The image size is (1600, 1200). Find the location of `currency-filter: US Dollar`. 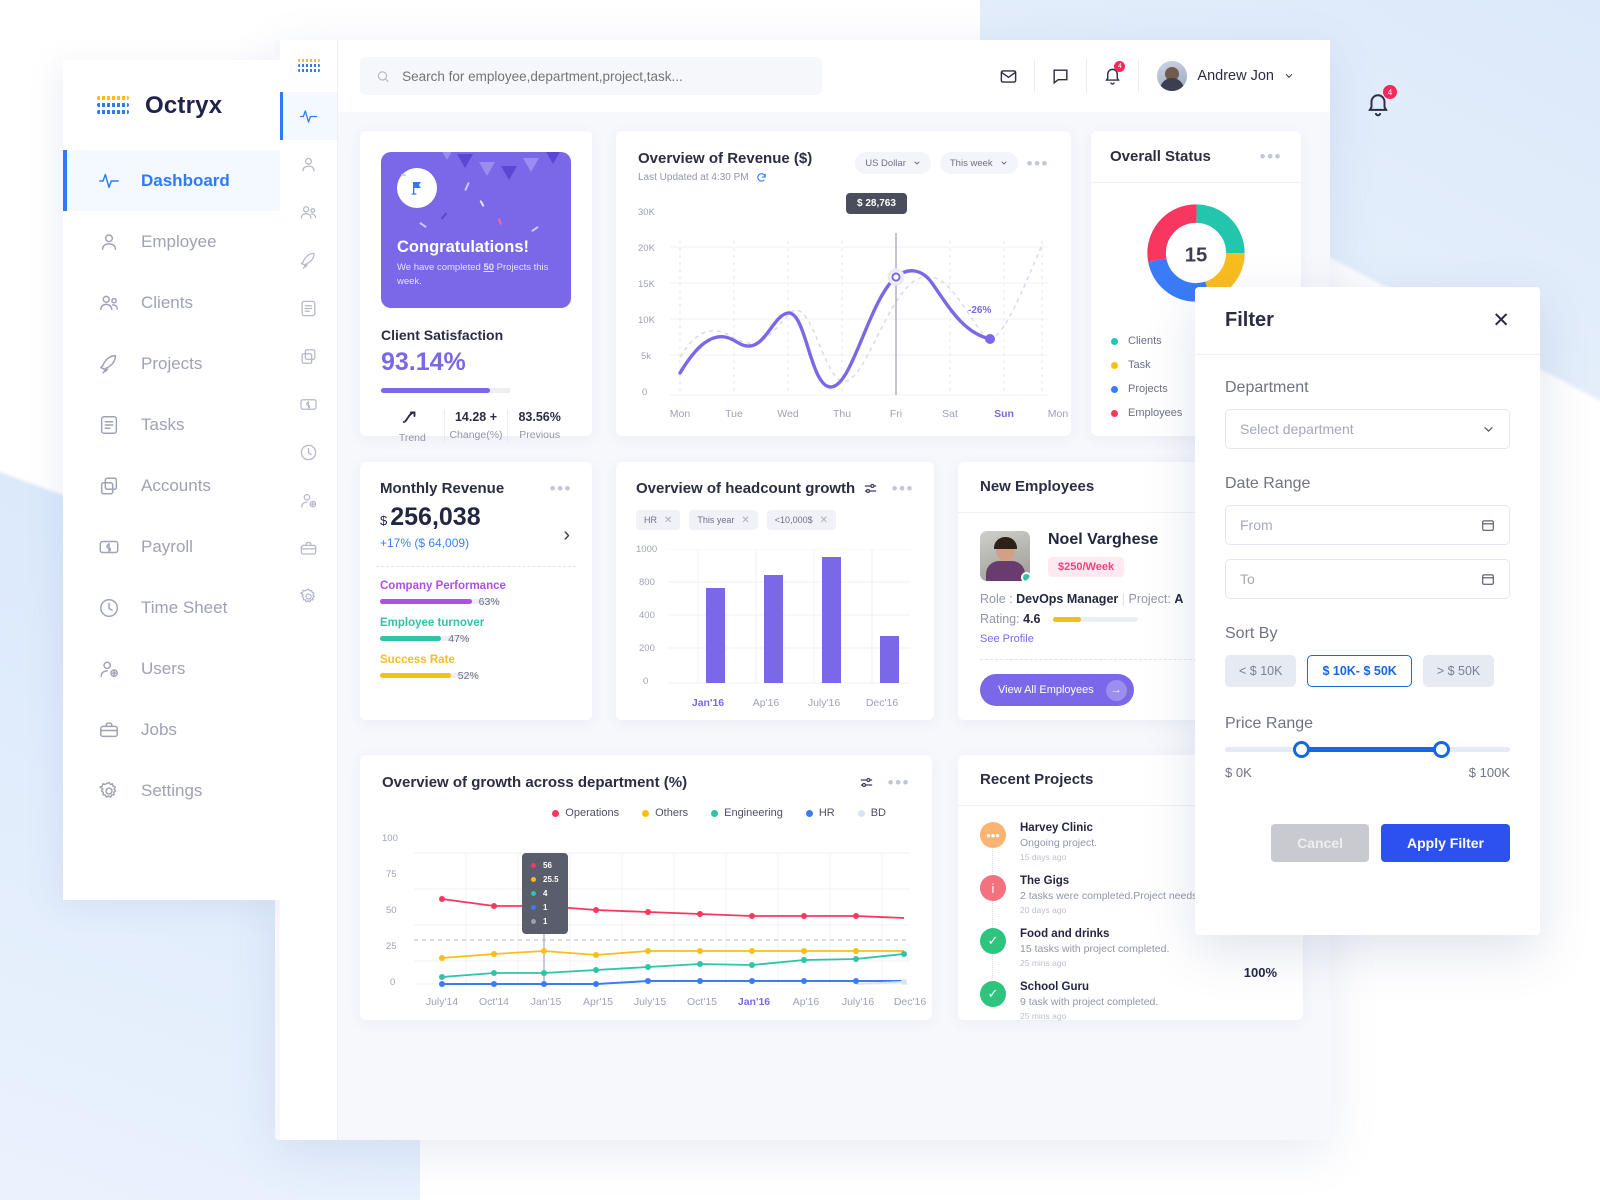

currency-filter: US Dollar is located at coordinates (893, 163).